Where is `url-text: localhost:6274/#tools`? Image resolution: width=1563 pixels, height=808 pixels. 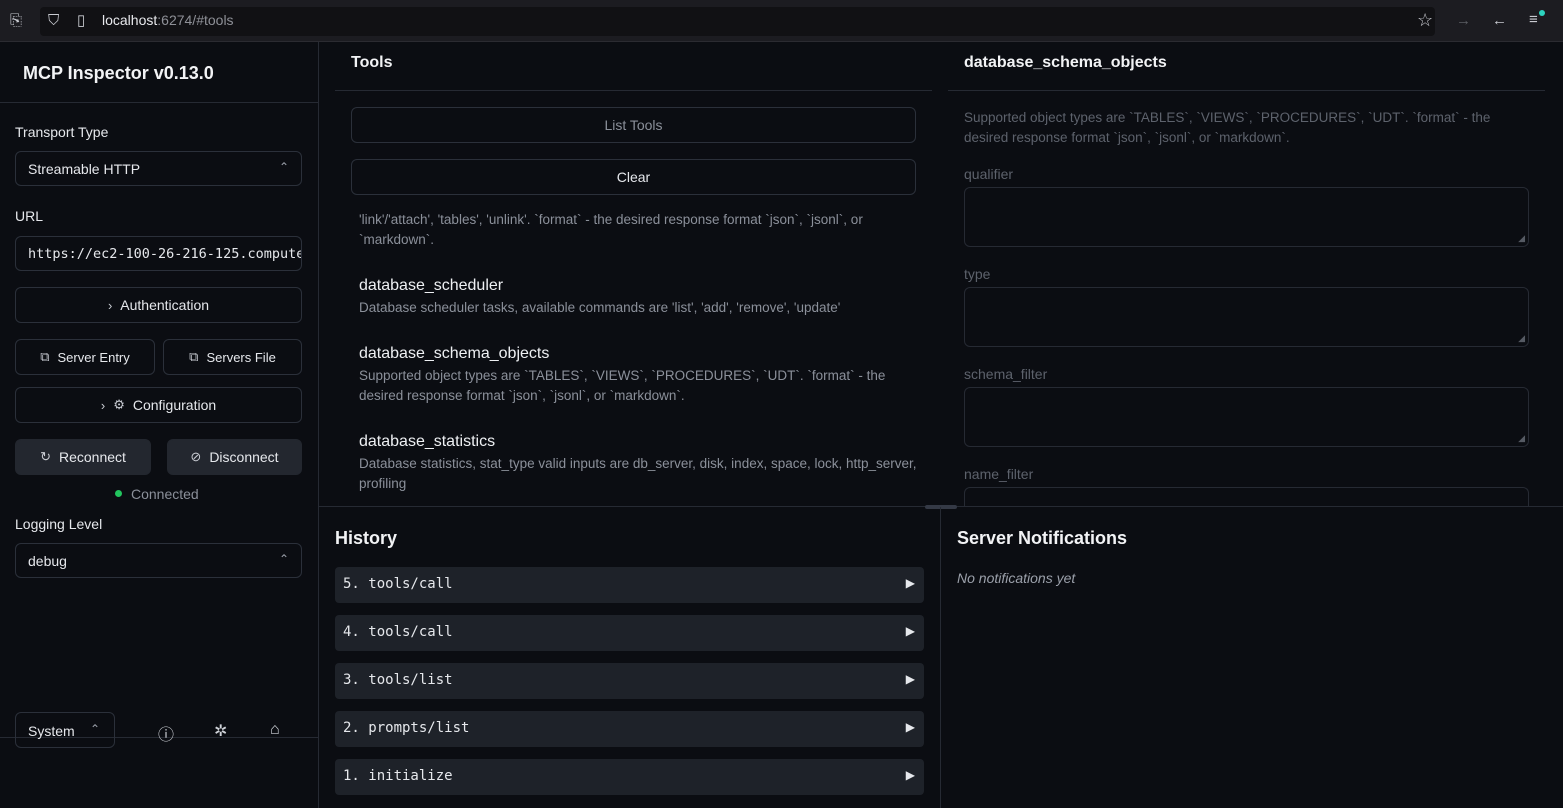 url-text: localhost:6274/#tools is located at coordinates (168, 20).